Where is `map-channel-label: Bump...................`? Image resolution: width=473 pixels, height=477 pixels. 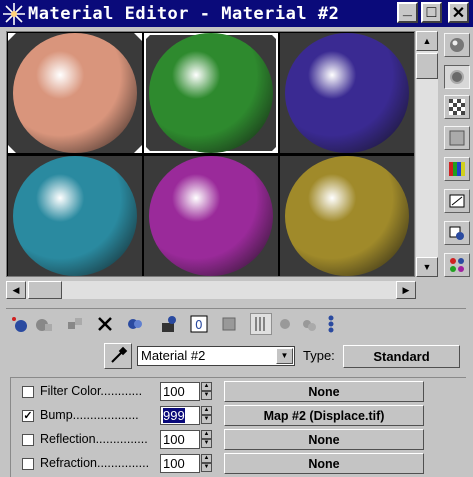
map-channel-label: Bump................... is located at coordinates (89, 415).